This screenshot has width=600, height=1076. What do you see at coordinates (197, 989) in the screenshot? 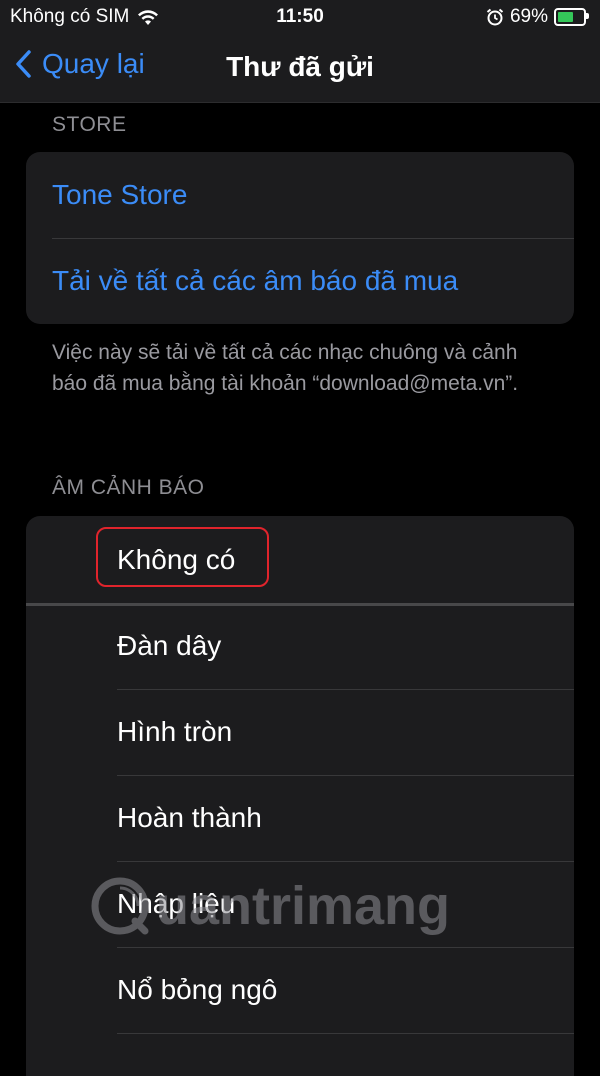
I see `tone-label: Nổ bỏng ngô` at bounding box center [197, 989].